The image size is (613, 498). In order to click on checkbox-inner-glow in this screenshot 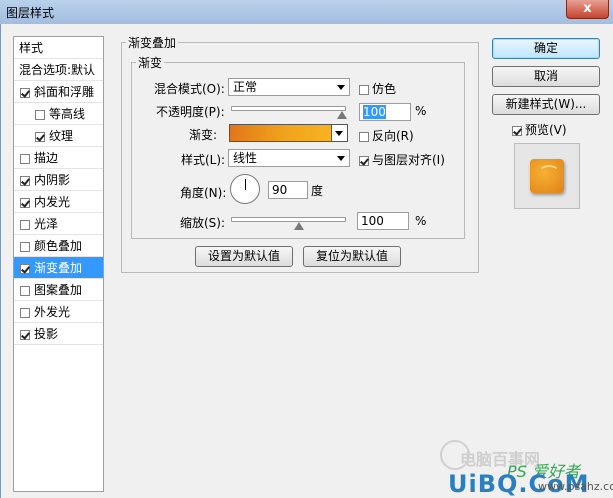, I will do `click(25, 202)`.